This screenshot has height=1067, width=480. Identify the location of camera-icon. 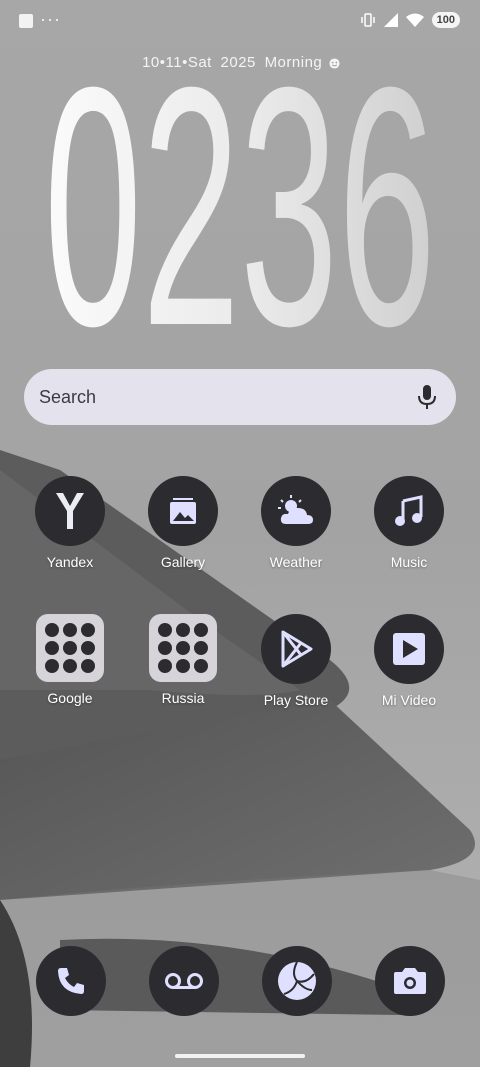
(410, 981).